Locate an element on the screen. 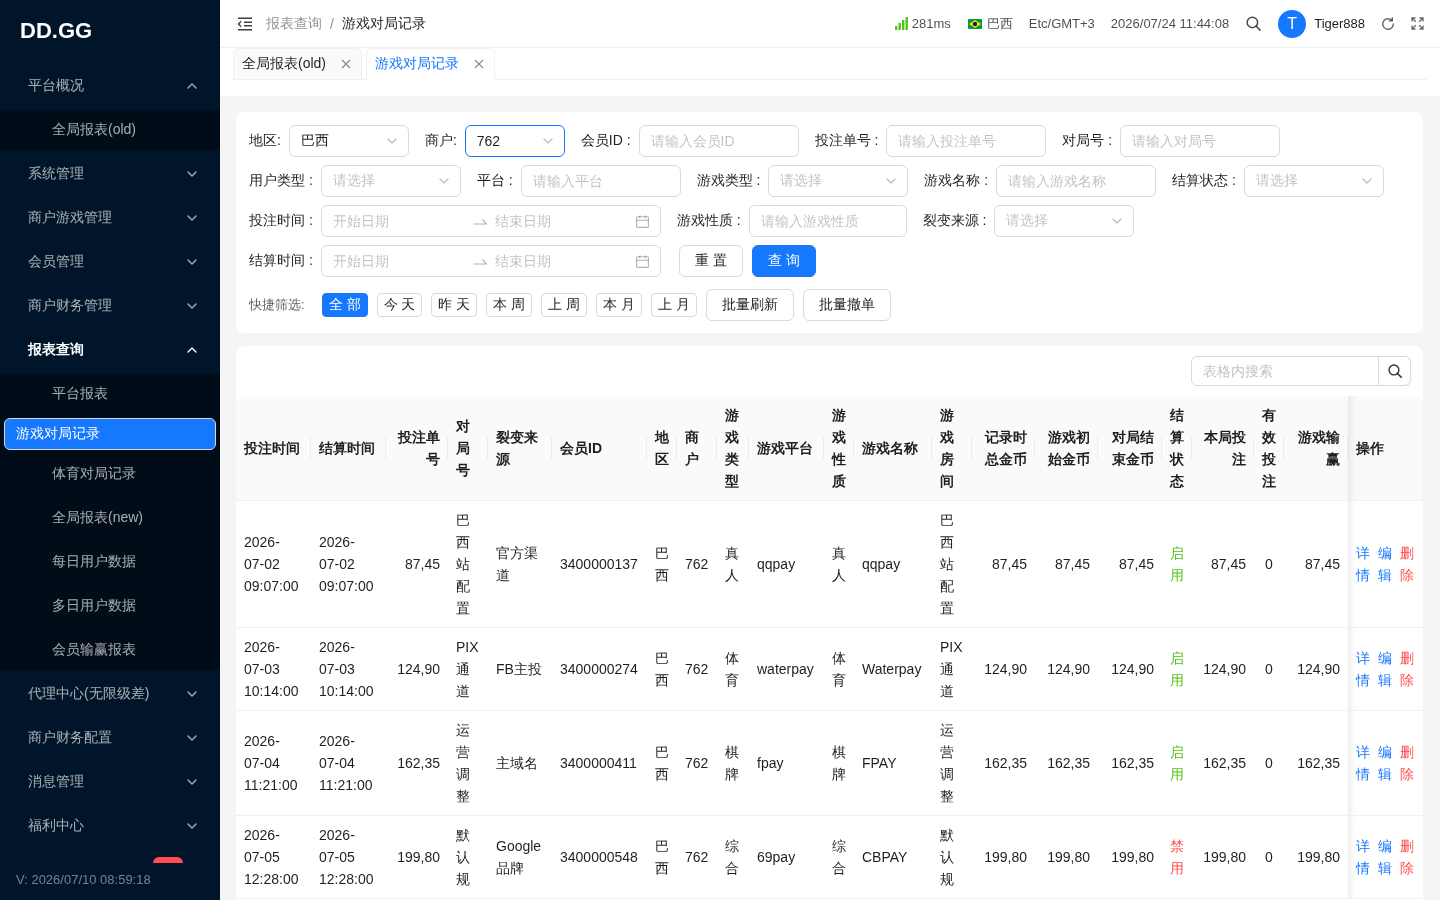  submenu-item: 每日用户数据 is located at coordinates (110, 562).